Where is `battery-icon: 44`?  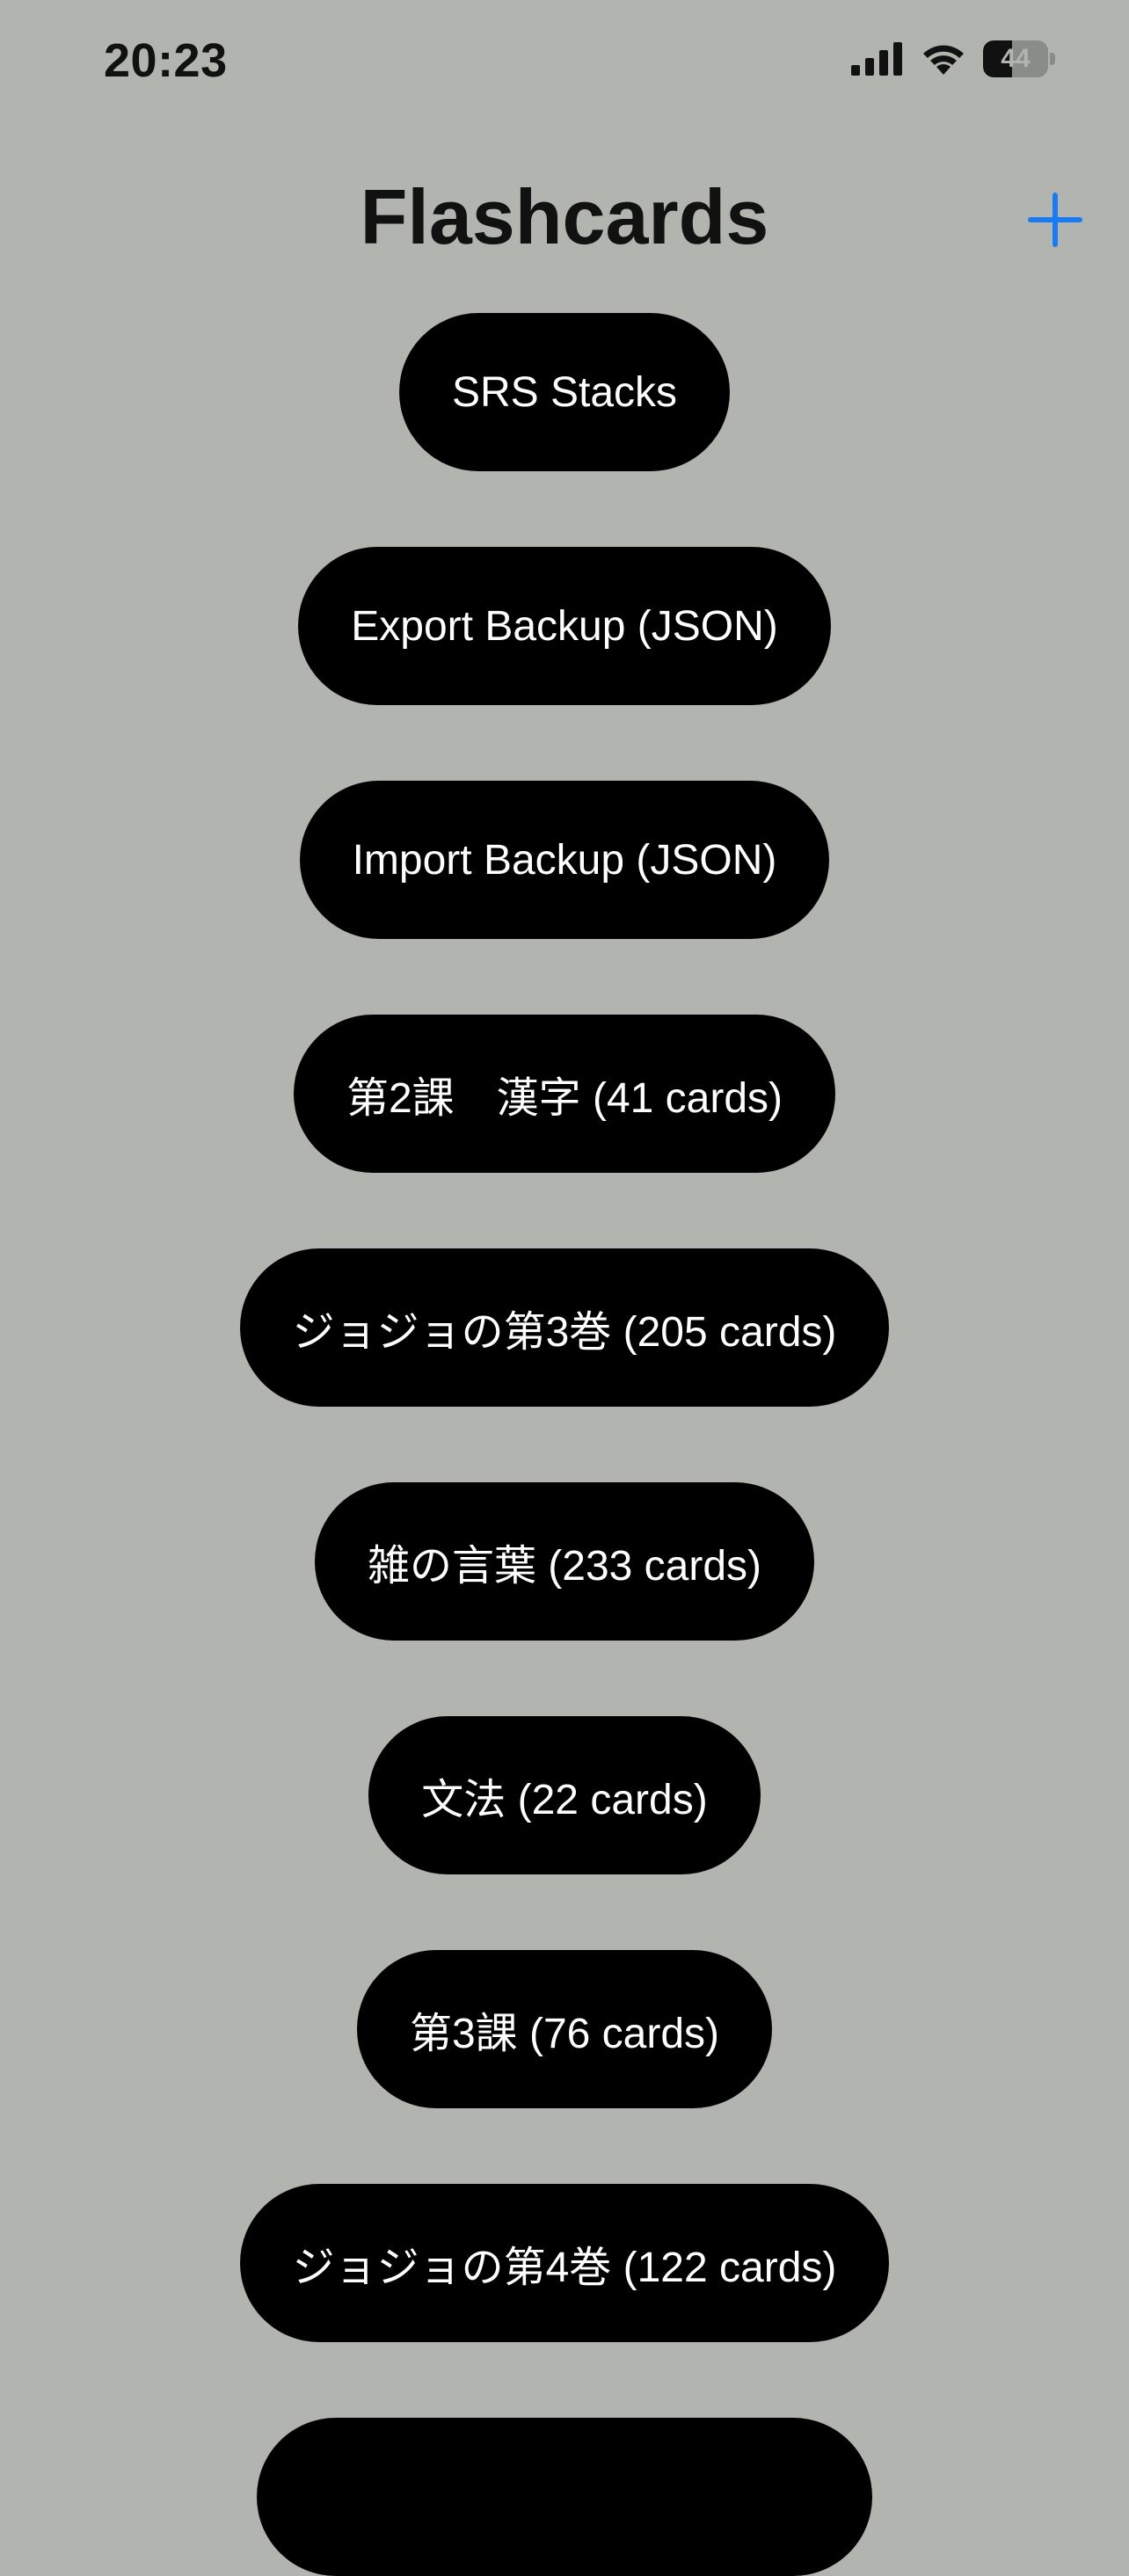
battery-icon: 44 is located at coordinates (1019, 58).